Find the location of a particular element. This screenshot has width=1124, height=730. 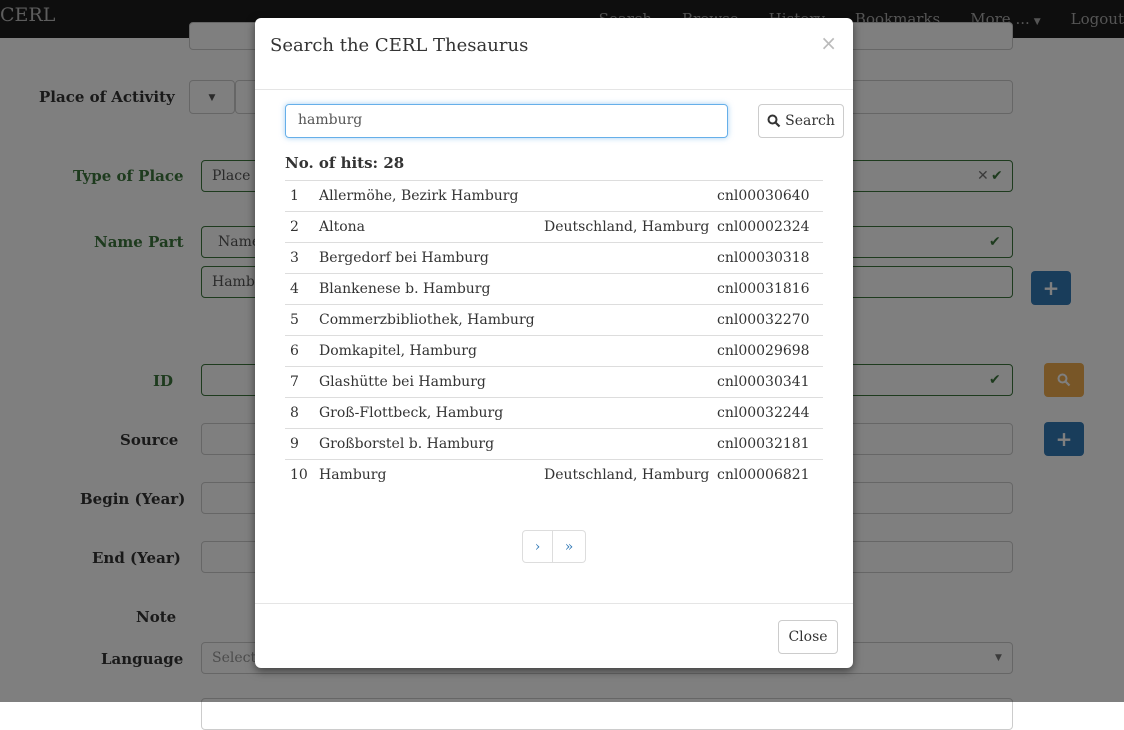

modal-footer: Close is located at coordinates (554, 636).